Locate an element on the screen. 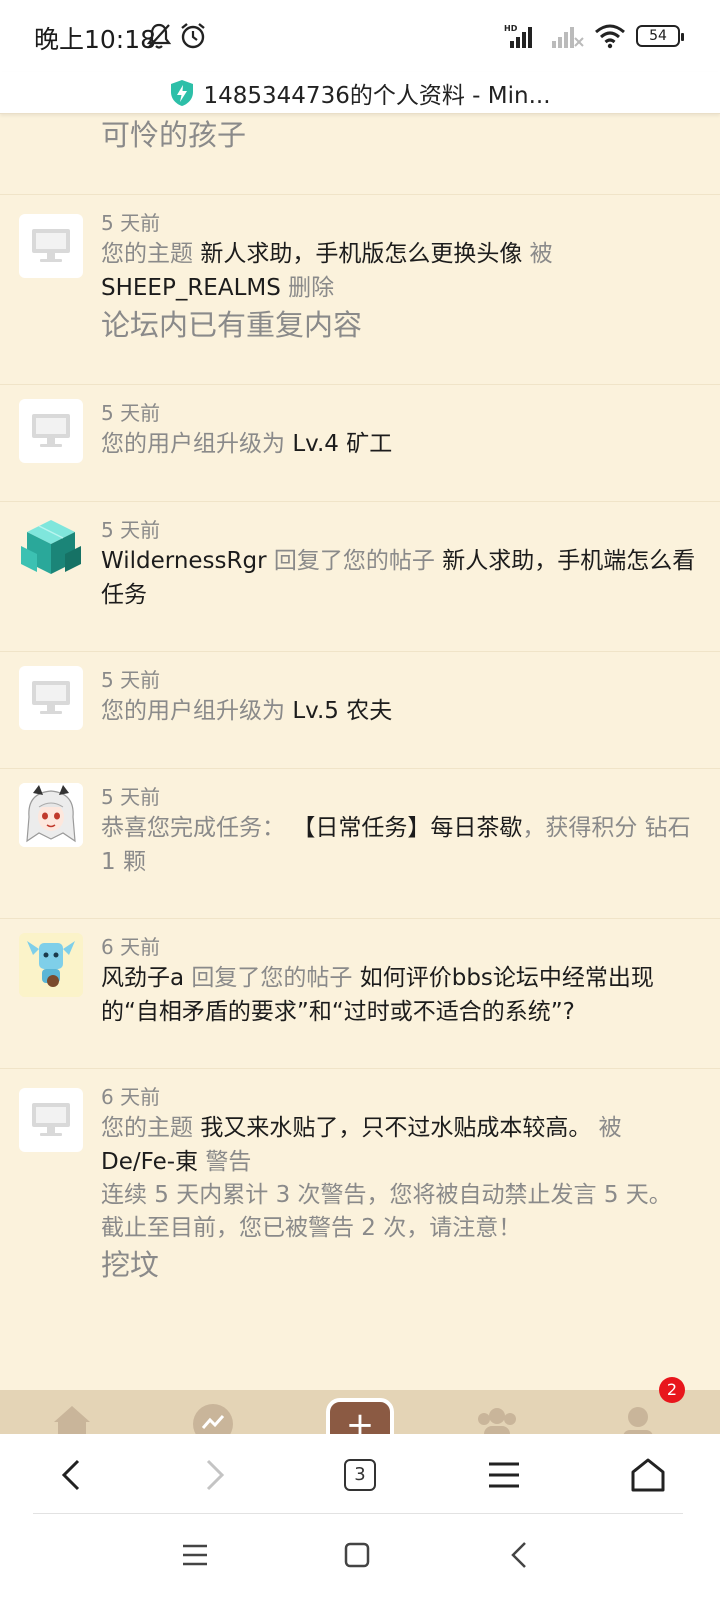 This screenshot has width=720, height=1600. tab-count: 3 is located at coordinates (360, 1475).